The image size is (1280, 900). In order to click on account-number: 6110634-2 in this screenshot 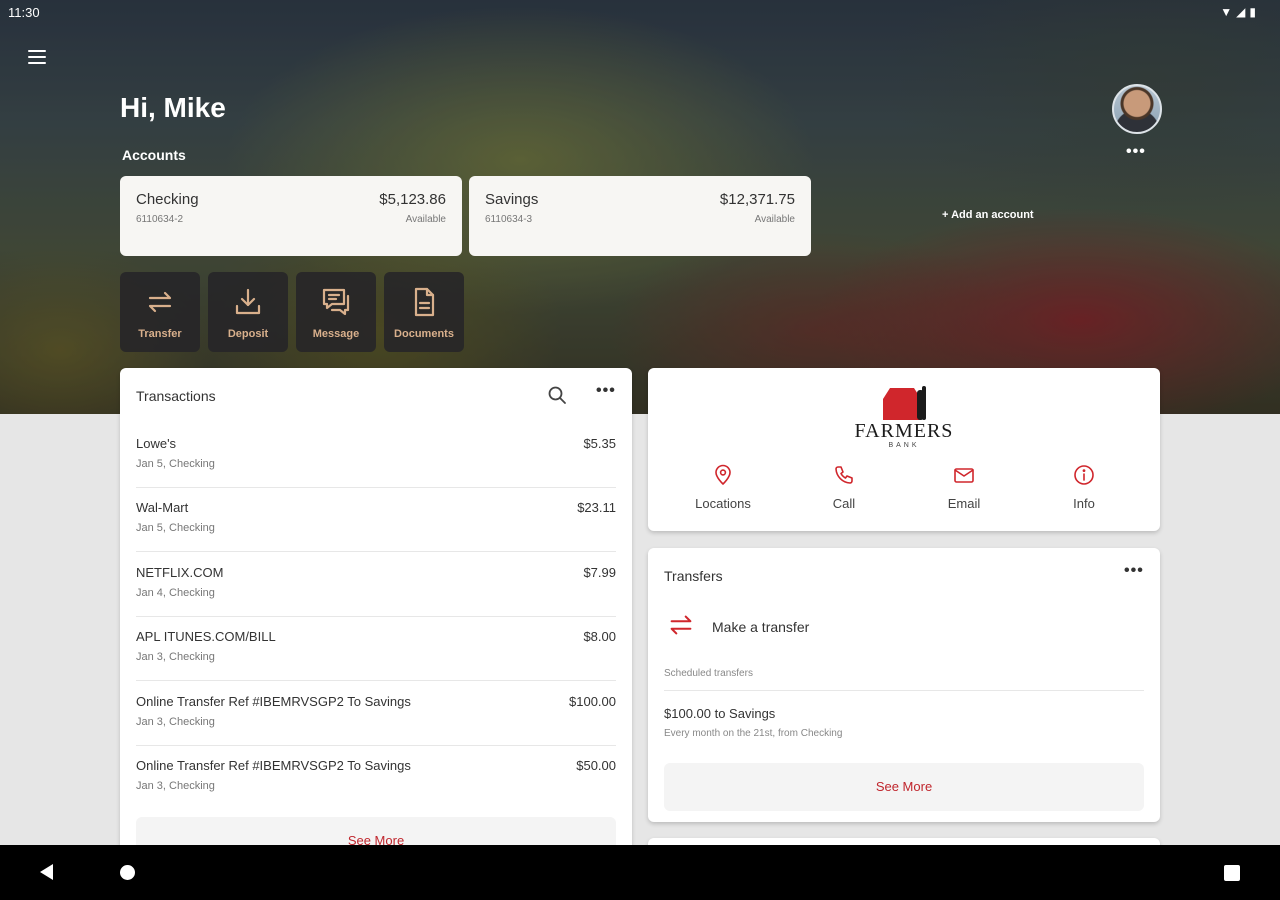, I will do `click(160, 219)`.